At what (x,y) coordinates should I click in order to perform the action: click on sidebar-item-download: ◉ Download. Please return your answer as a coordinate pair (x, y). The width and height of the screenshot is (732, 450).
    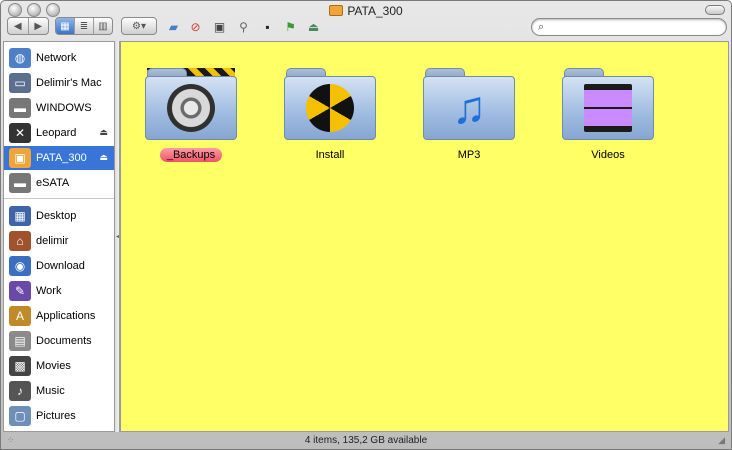
    Looking at the image, I should click on (59, 266).